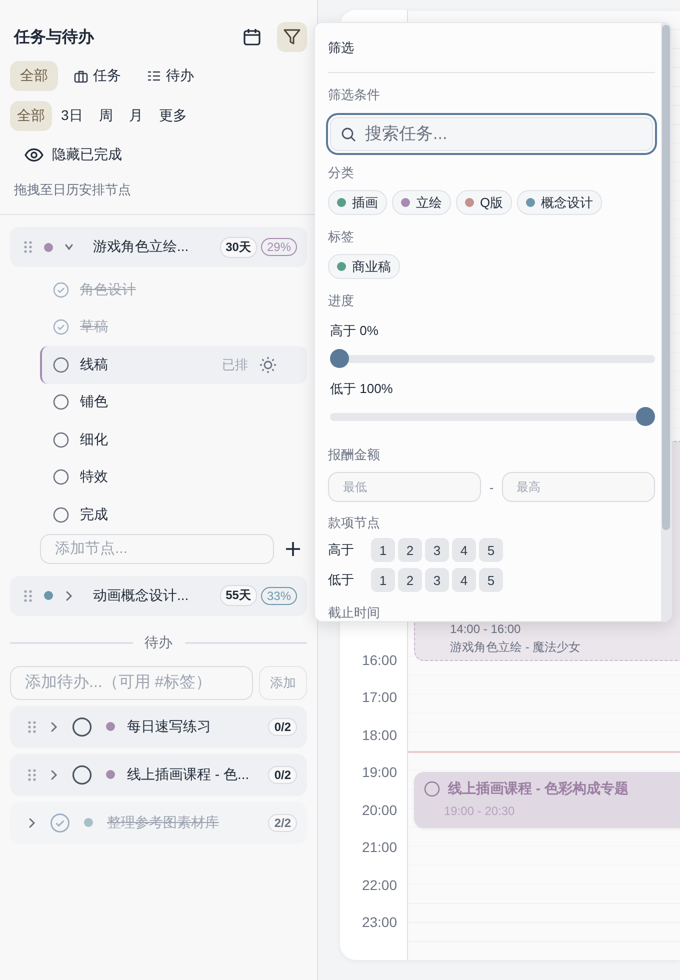  I want to click on row-label: 低于, so click(341, 580).